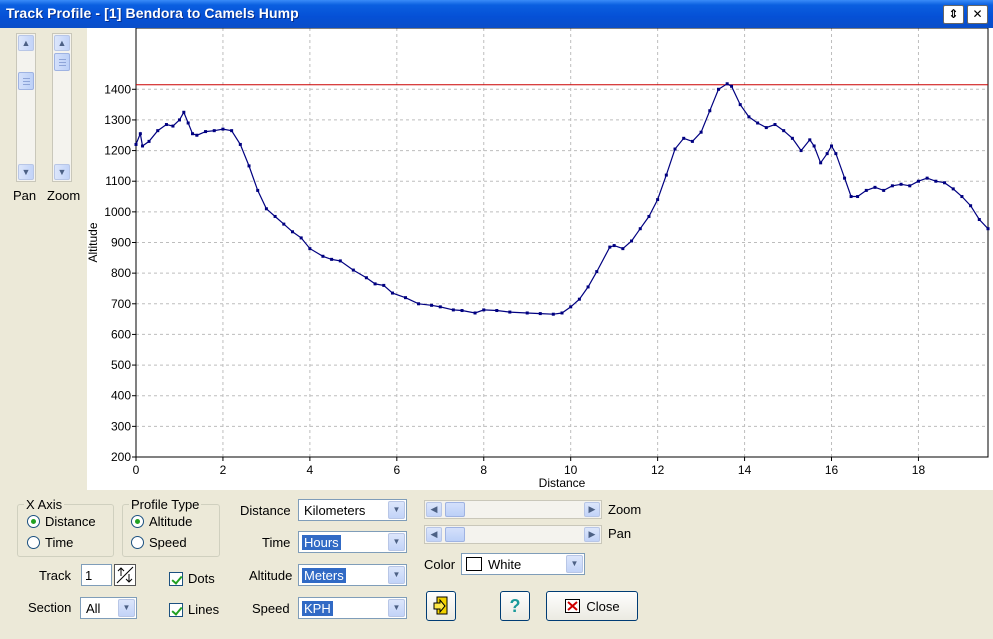 The height and width of the screenshot is (639, 993). What do you see at coordinates (523, 564) in the screenshot?
I see `color-select: White ▼` at bounding box center [523, 564].